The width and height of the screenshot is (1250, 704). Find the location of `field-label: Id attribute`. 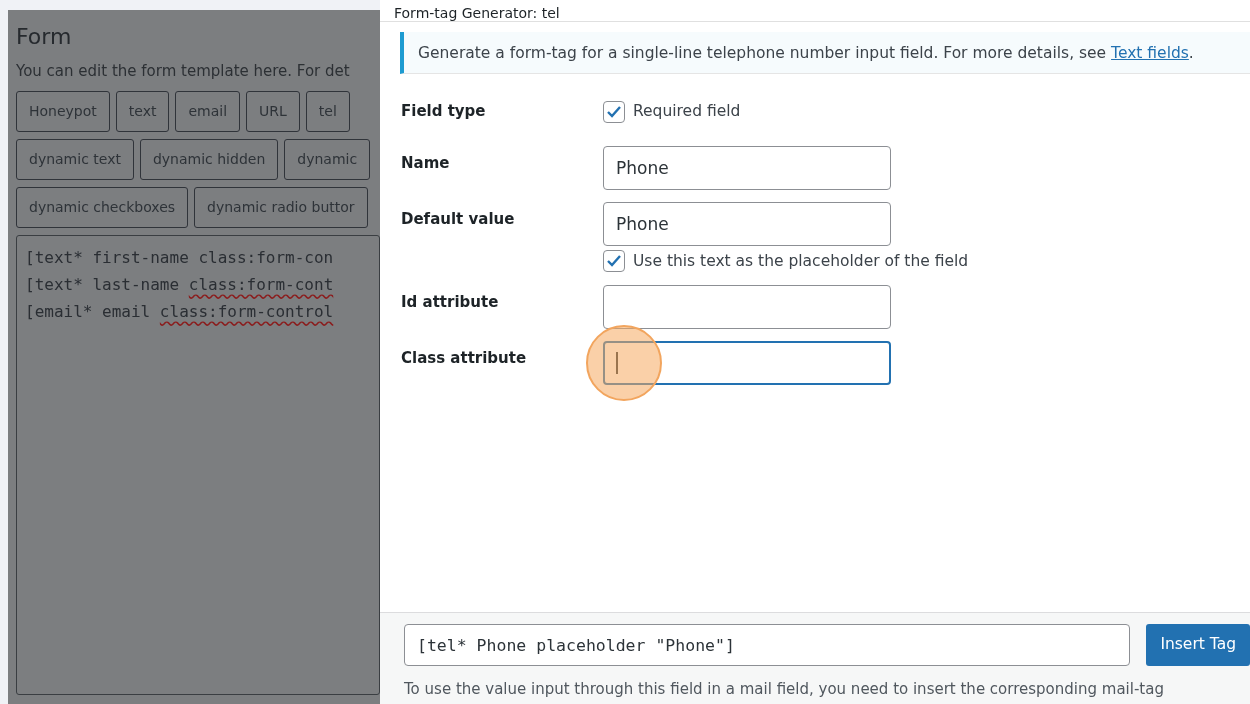

field-label: Id attribute is located at coordinates (450, 302).